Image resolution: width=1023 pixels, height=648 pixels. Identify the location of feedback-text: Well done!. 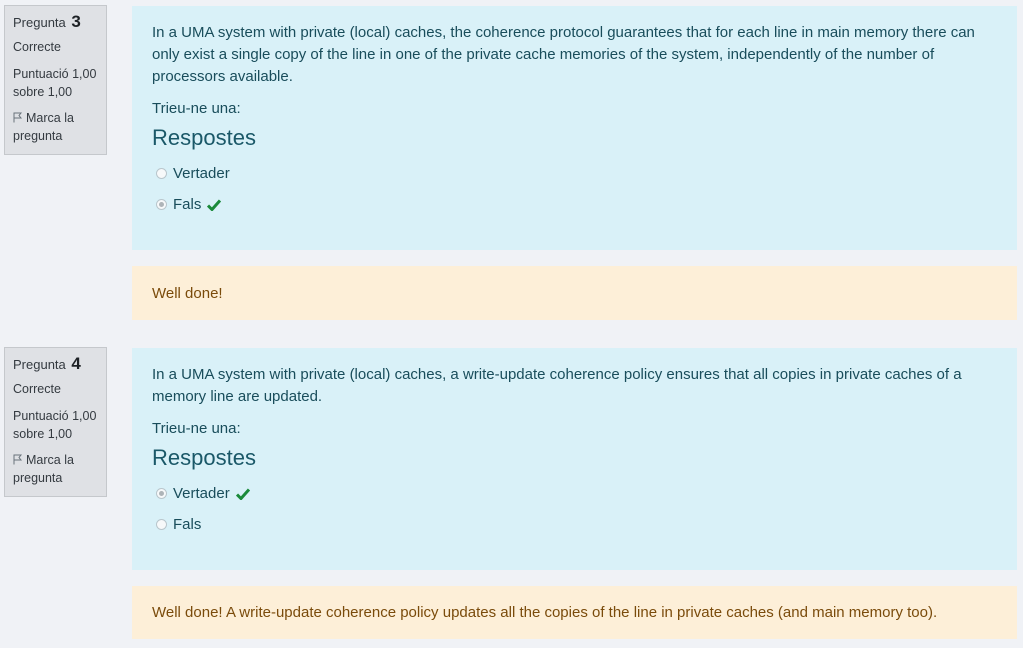
(187, 293).